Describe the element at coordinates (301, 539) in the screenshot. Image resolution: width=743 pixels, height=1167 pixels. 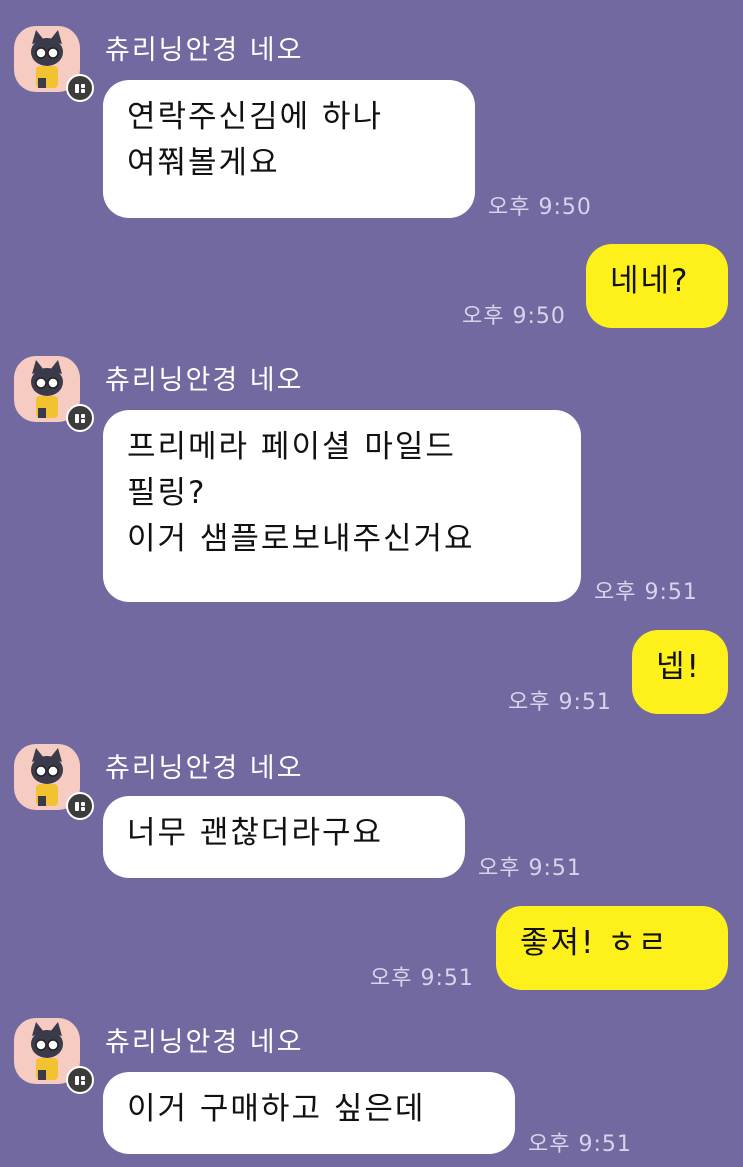
I see `message-line: 이거 샘플로보내주신거요` at that location.